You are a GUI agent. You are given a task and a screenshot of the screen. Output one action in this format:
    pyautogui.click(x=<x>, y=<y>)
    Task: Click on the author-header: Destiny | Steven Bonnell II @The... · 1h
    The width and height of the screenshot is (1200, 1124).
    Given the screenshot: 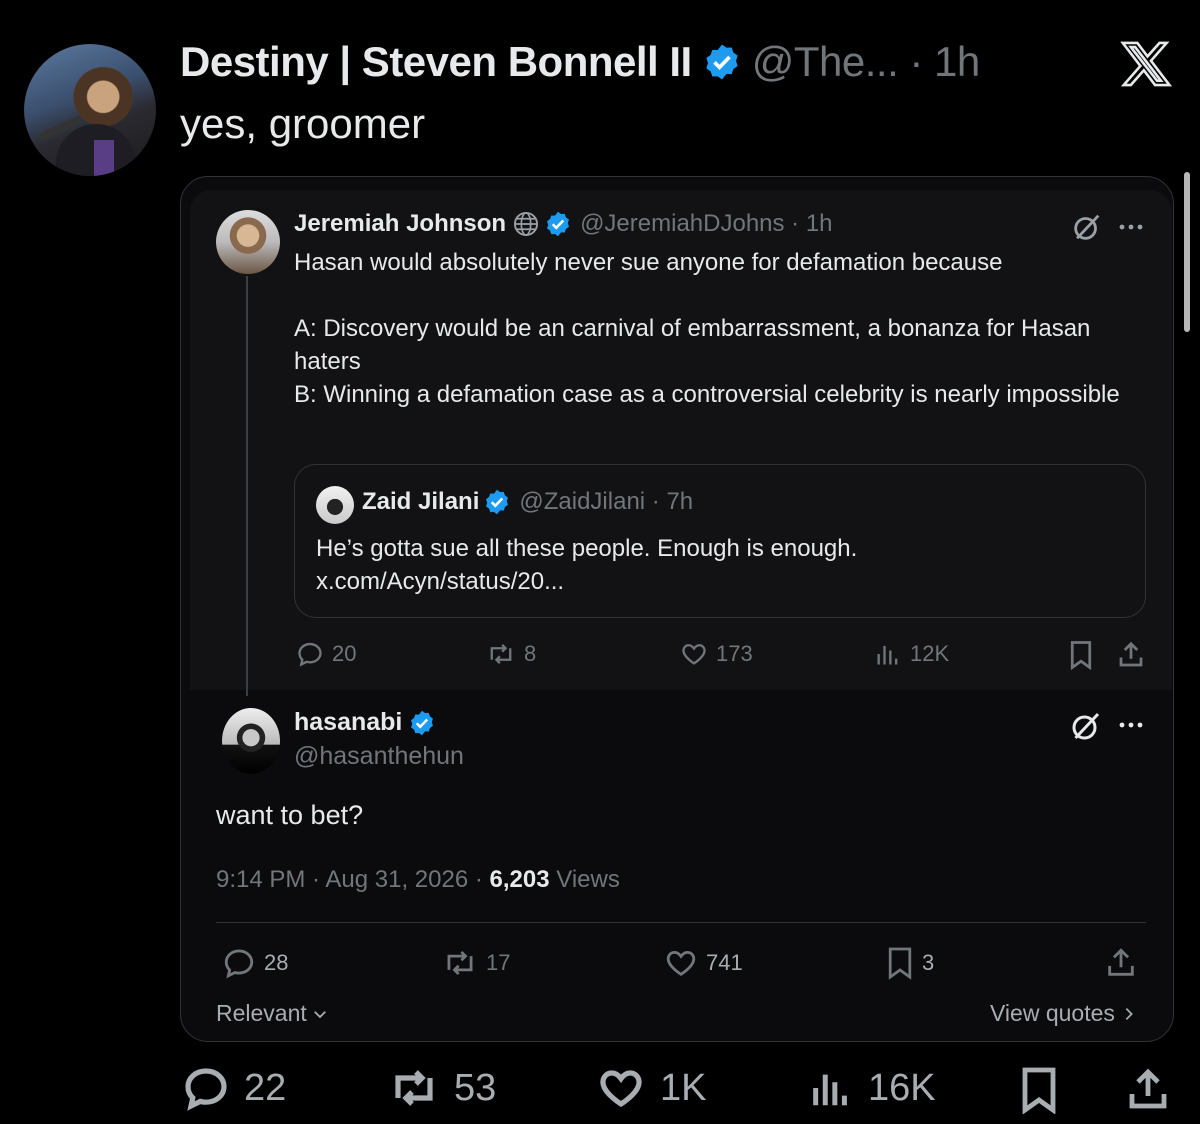 What is the action you would take?
    pyautogui.click(x=580, y=62)
    